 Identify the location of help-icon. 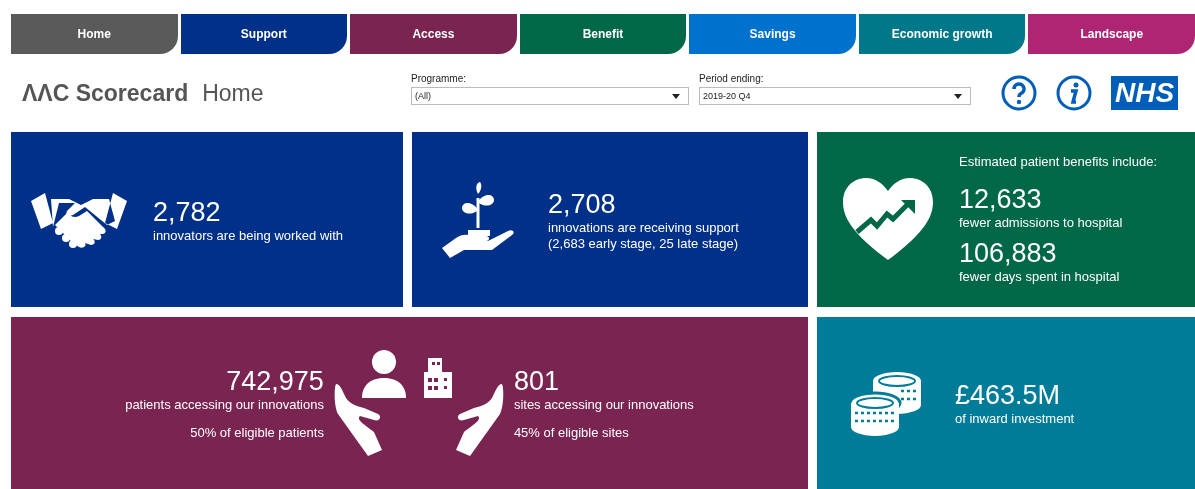
(1019, 93).